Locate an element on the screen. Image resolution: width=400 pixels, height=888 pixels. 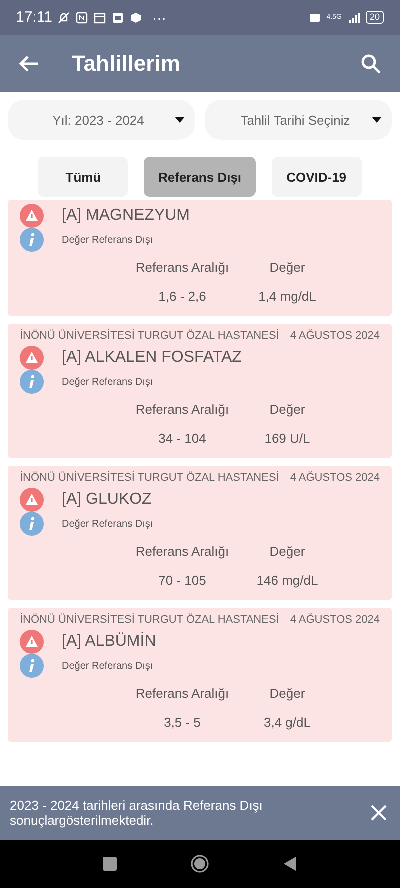
battery-level: 20 is located at coordinates (375, 17).